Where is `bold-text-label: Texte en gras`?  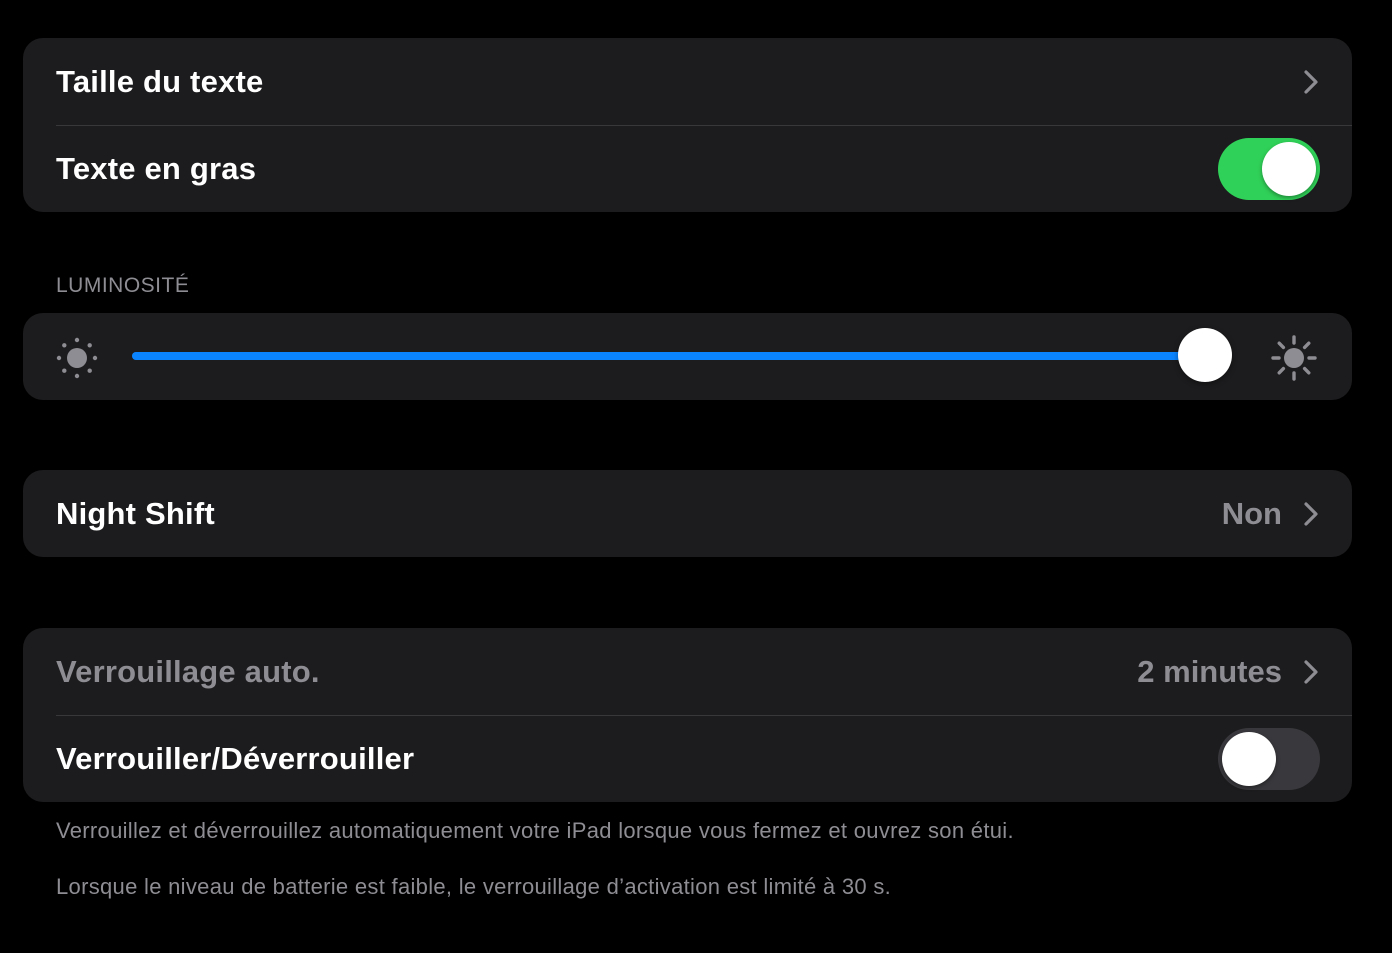 bold-text-label: Texte en gras is located at coordinates (156, 168).